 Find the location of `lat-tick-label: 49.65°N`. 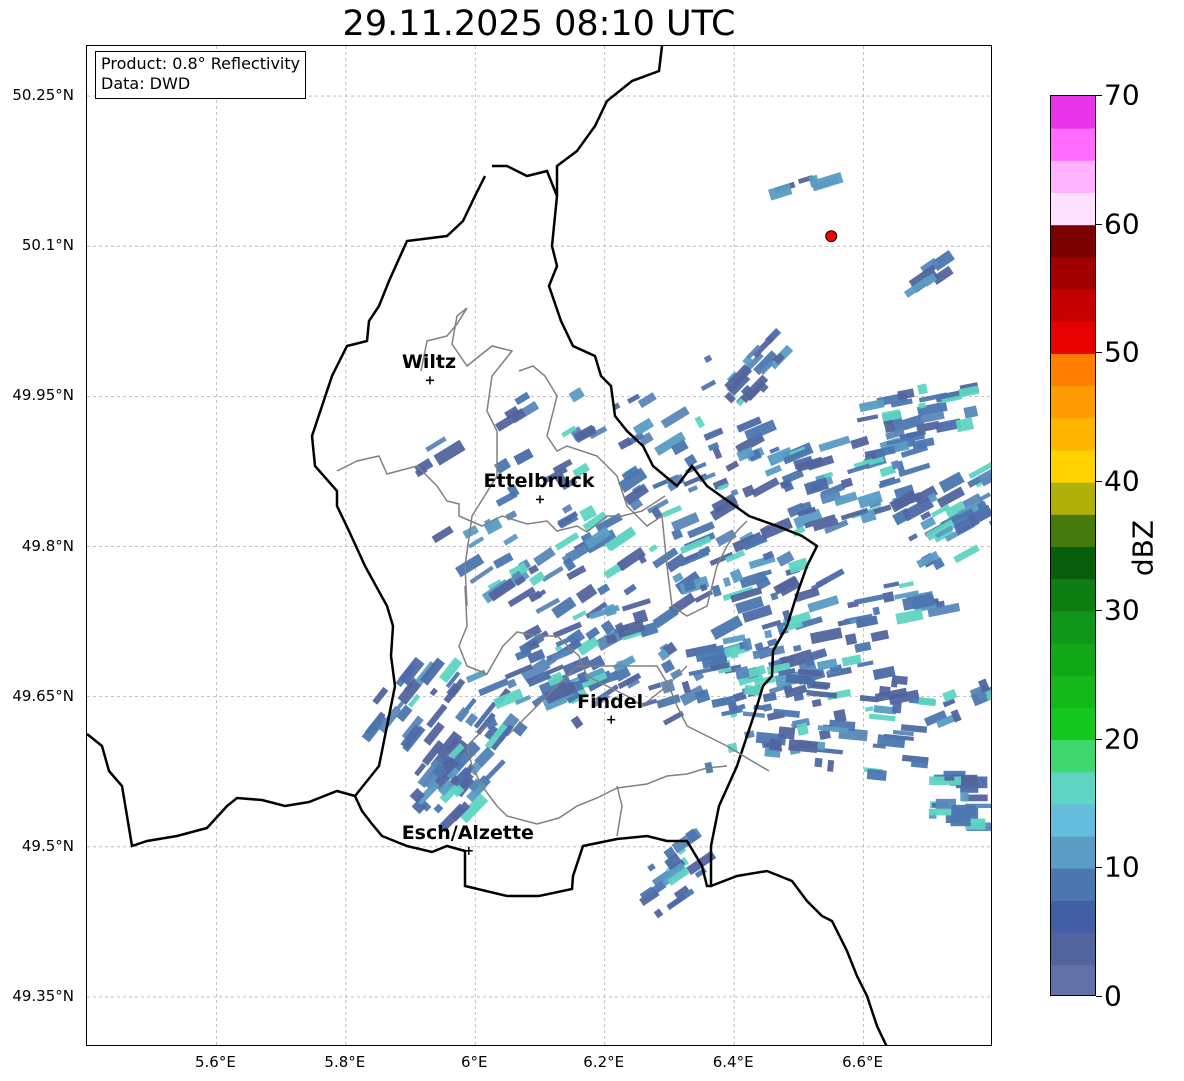

lat-tick-label: 49.65°N is located at coordinates (43, 695).